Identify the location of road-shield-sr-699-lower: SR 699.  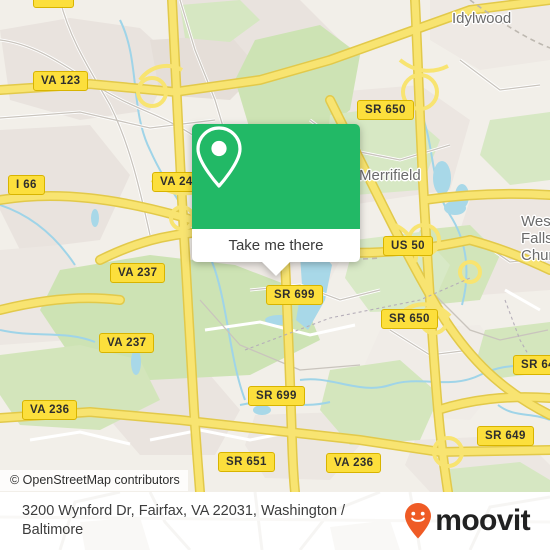
(276, 396).